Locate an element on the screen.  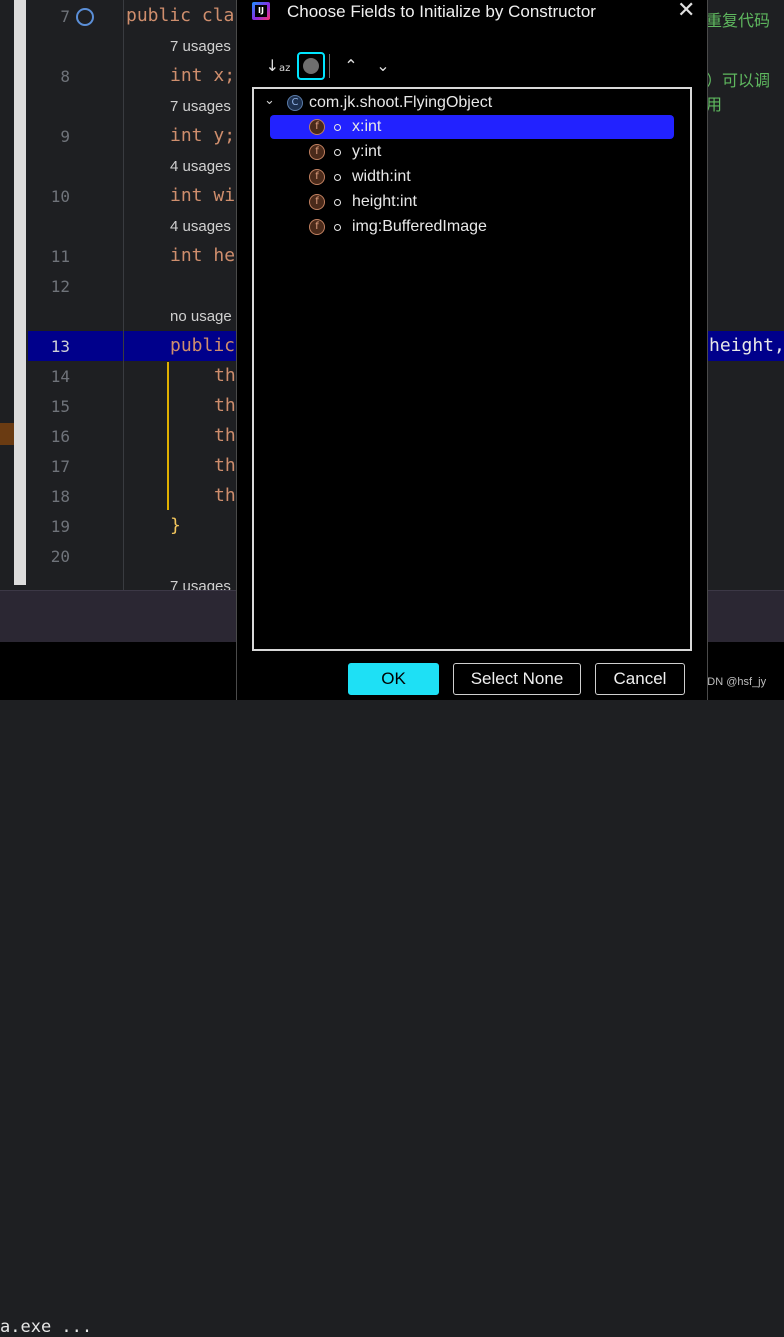
field-row: f x:int is located at coordinates (472, 127).